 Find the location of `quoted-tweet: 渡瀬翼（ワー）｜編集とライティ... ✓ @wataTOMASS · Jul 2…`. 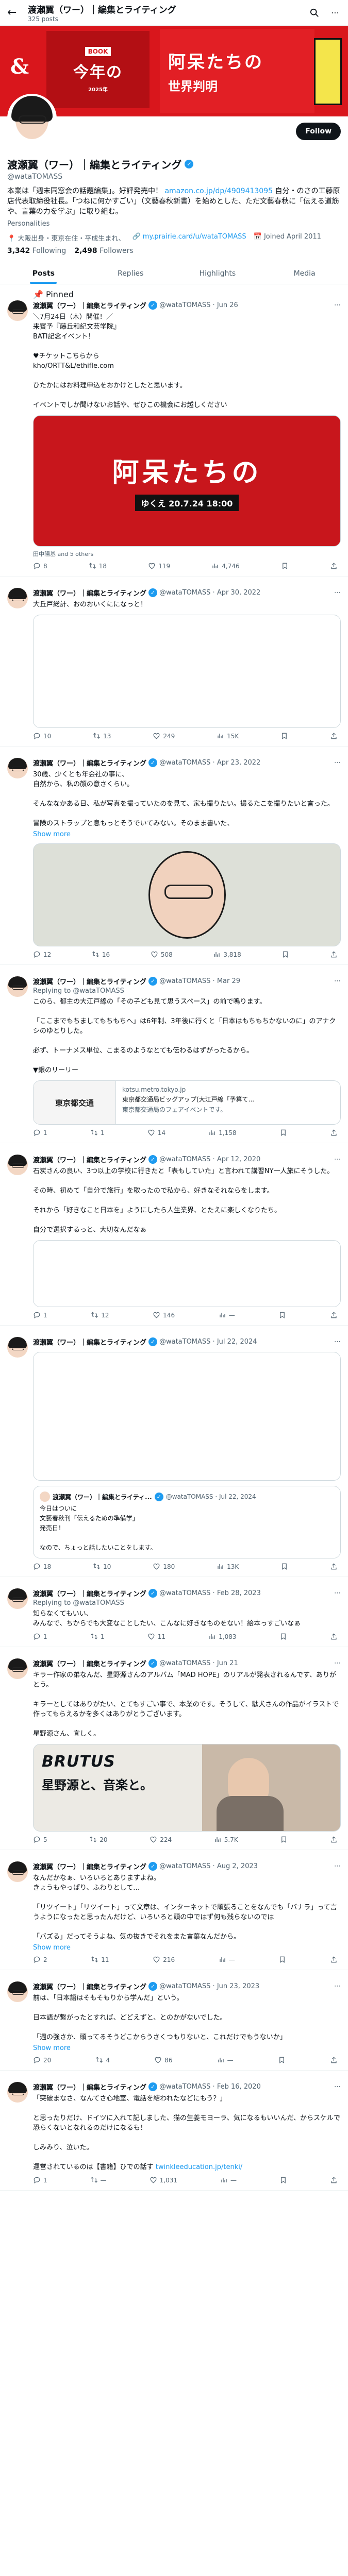

quoted-tweet: 渡瀬翼（ワー）｜編集とライティ... ✓ @wataTOMASS · Jul 2… is located at coordinates (187, 1522).